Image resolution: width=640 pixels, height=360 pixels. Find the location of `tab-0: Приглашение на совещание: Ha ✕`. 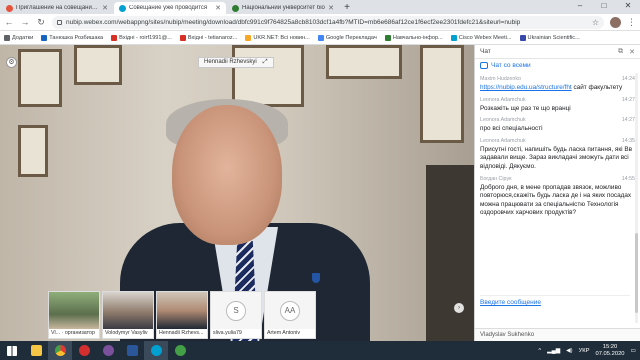

tab-0: Приглашение на совещание: Ha ✕ is located at coordinates (57, 8).